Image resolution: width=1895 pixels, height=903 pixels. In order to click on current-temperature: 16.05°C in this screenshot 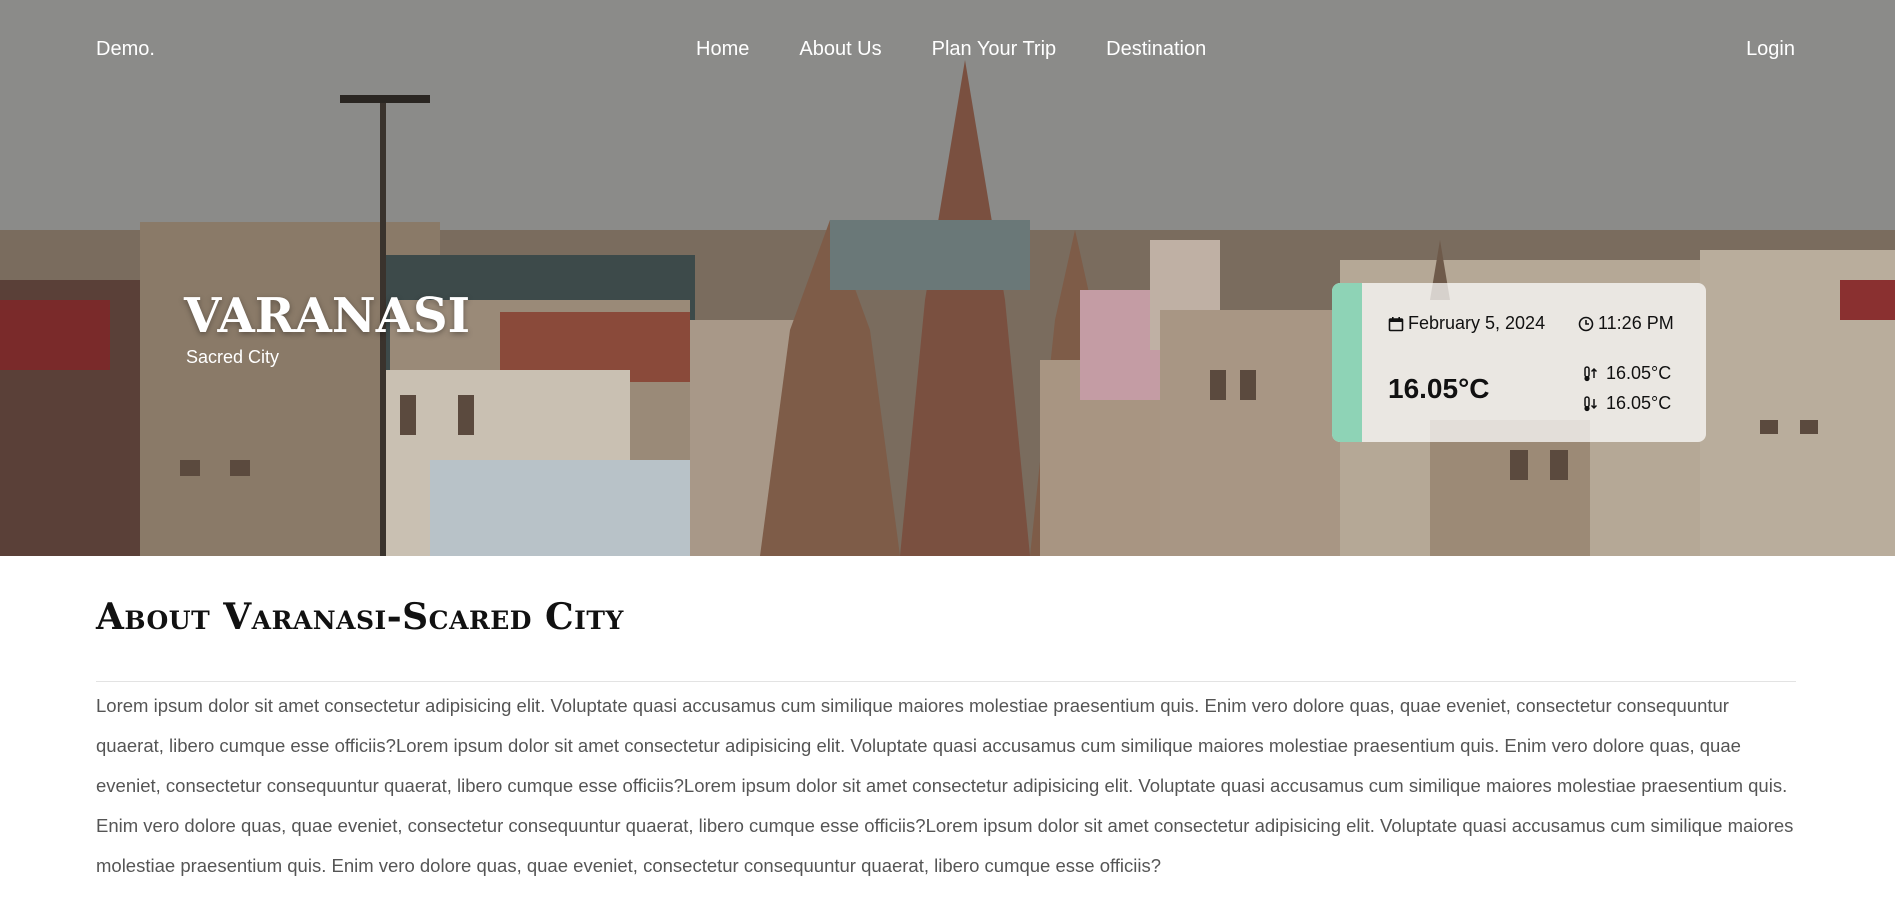, I will do `click(1439, 388)`.